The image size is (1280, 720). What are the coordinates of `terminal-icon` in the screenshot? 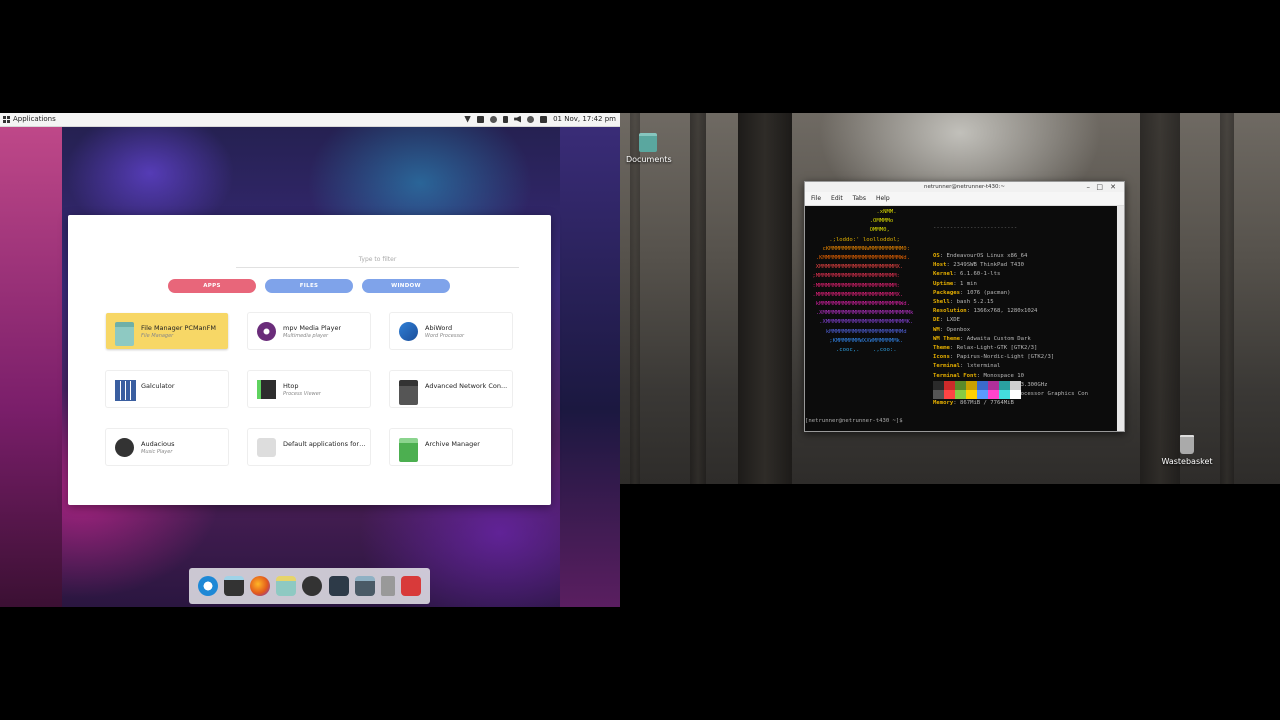 It's located at (234, 586).